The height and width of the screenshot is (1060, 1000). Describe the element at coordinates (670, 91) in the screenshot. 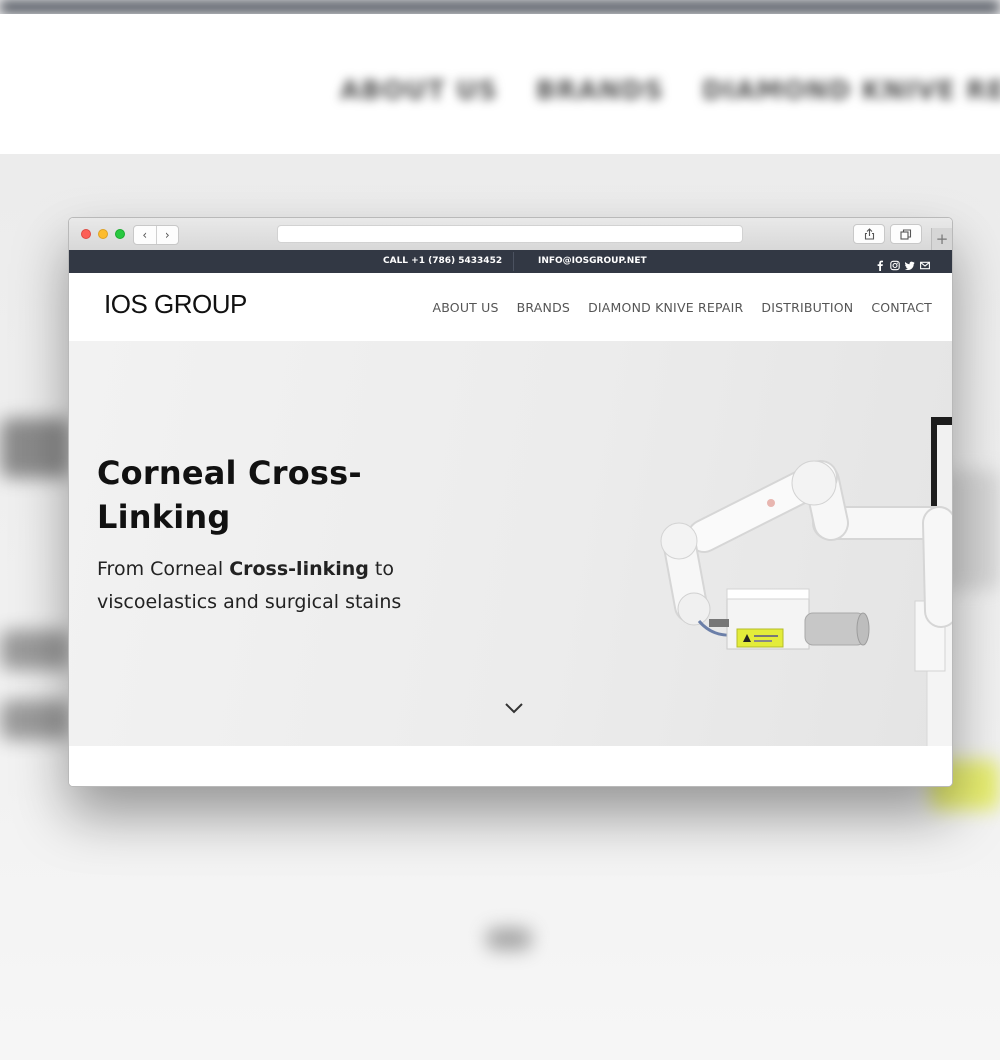

I see `background-nav: ABOUT US BRANDS DIAMOND KNIVE REPAIR` at that location.